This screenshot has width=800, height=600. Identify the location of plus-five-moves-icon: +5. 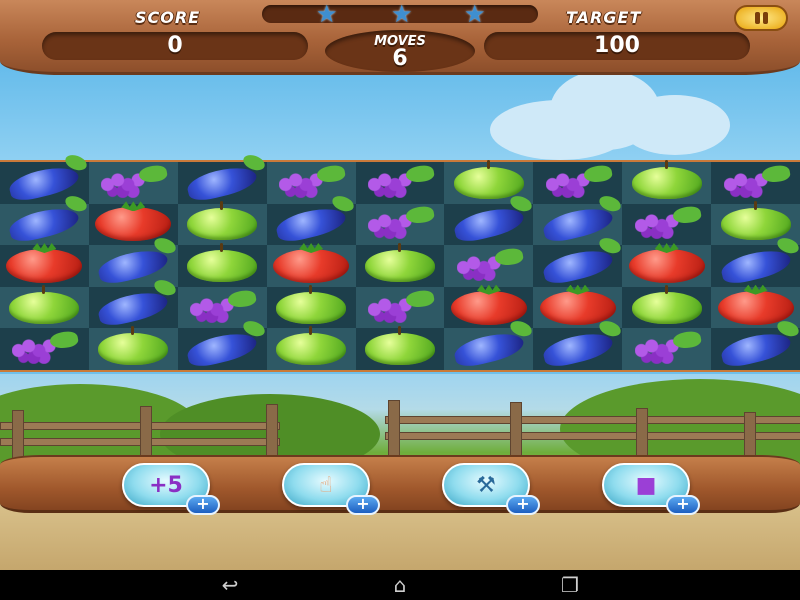
(166, 485).